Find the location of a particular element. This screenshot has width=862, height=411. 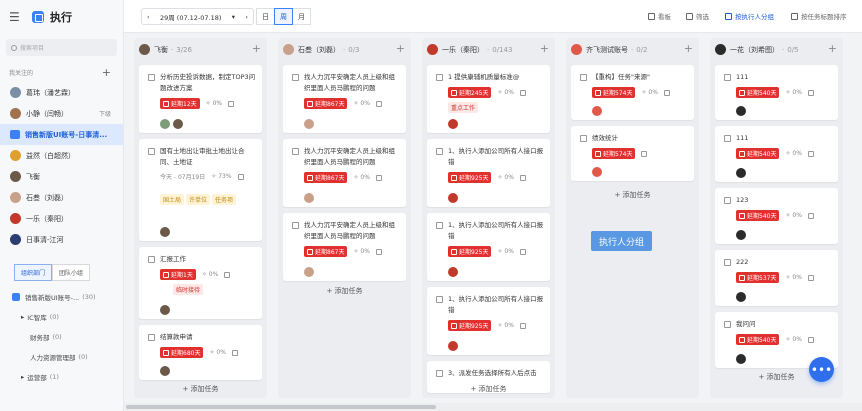

task-meta: 延期537天 ✧ 0% is located at coordinates (775, 277).